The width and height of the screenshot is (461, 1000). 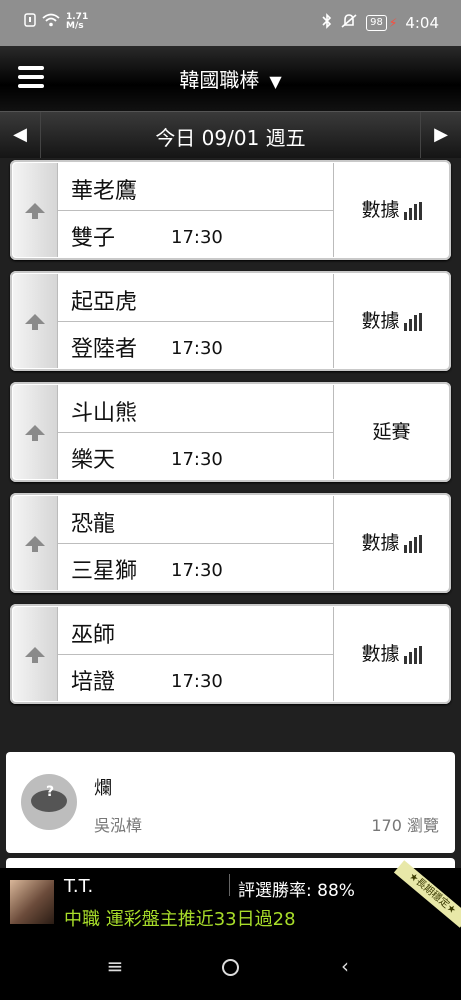 What do you see at coordinates (376, 23) in the screenshot?
I see `battery-indicator: 98` at bounding box center [376, 23].